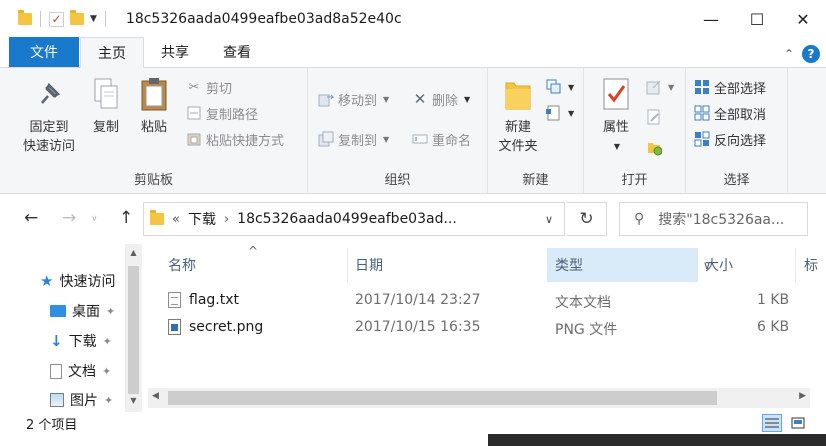 This screenshot has width=826, height=446. I want to click on scroll-down-icon: ▼, so click(133, 400).